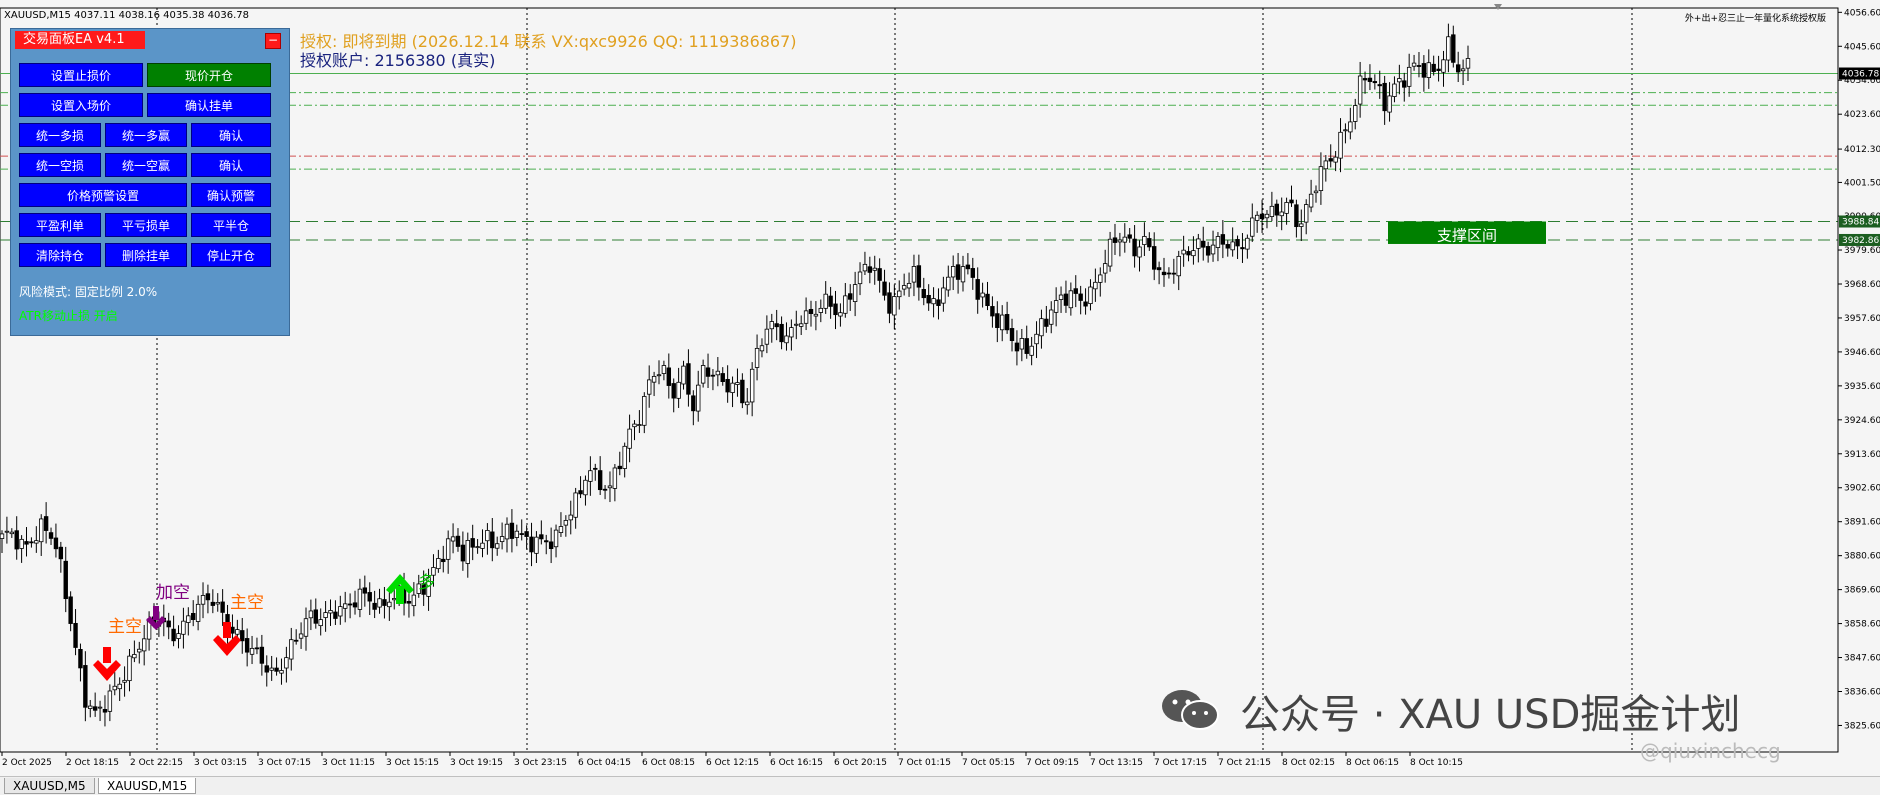 This screenshot has width=1880, height=795. Describe the element at coordinates (146, 225) in the screenshot. I see `close-loss-orders-button: 平亏损单` at that location.